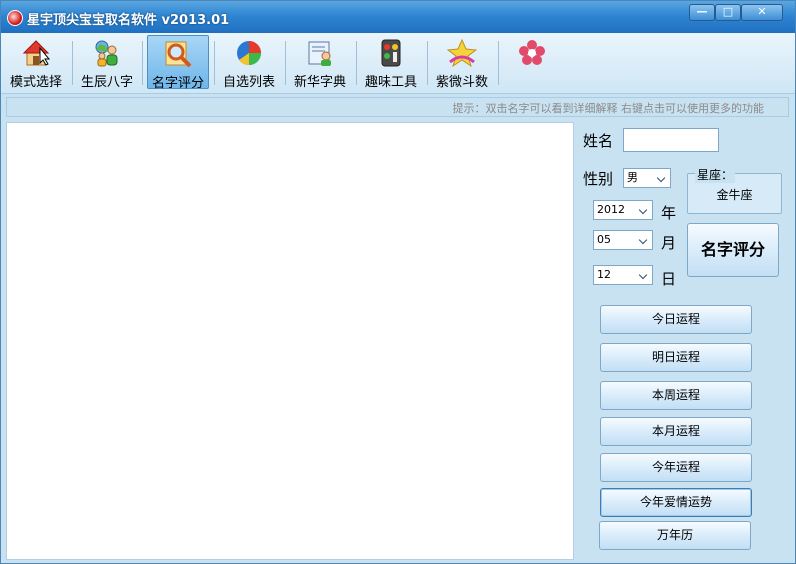 The image size is (796, 564). Describe the element at coordinates (675, 535) in the screenshot. I see `calendar-button: 万年历` at that location.